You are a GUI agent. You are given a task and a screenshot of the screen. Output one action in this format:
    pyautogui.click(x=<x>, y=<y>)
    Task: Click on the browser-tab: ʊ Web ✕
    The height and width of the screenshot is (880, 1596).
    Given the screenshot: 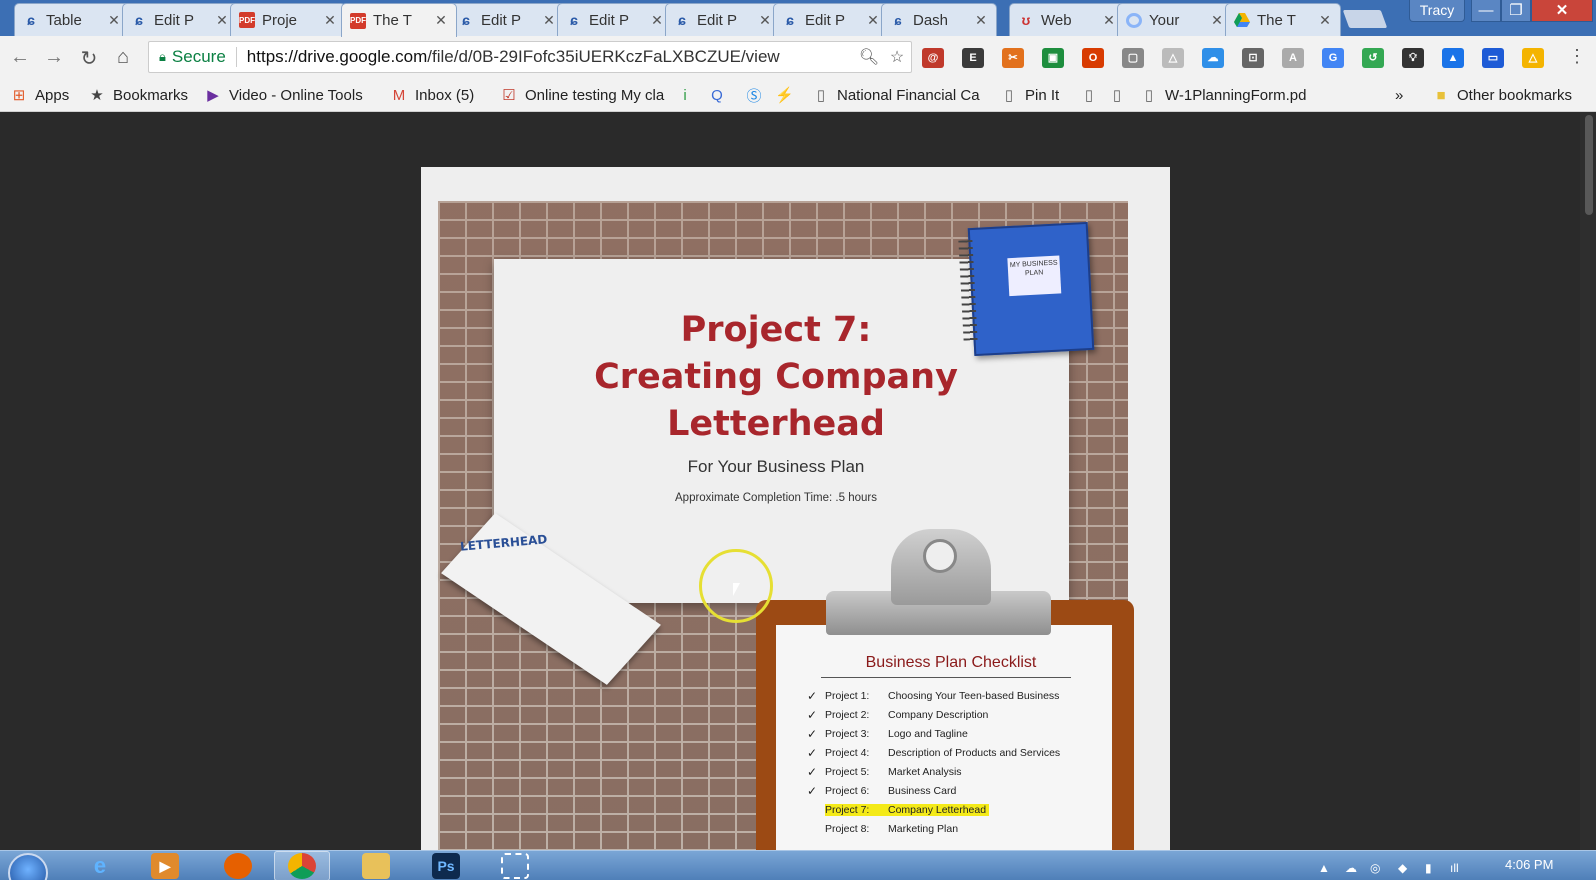 What is the action you would take?
    pyautogui.click(x=1067, y=19)
    